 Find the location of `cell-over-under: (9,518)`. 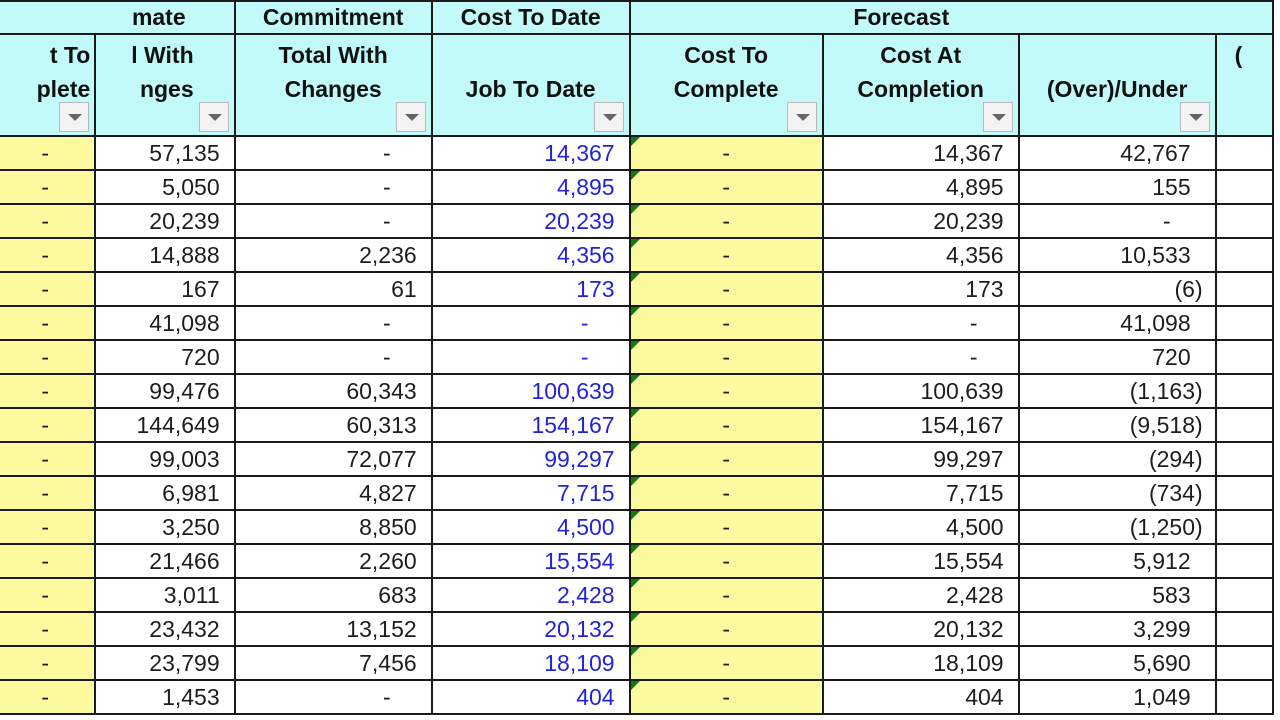

cell-over-under: (9,518) is located at coordinates (1117, 425).